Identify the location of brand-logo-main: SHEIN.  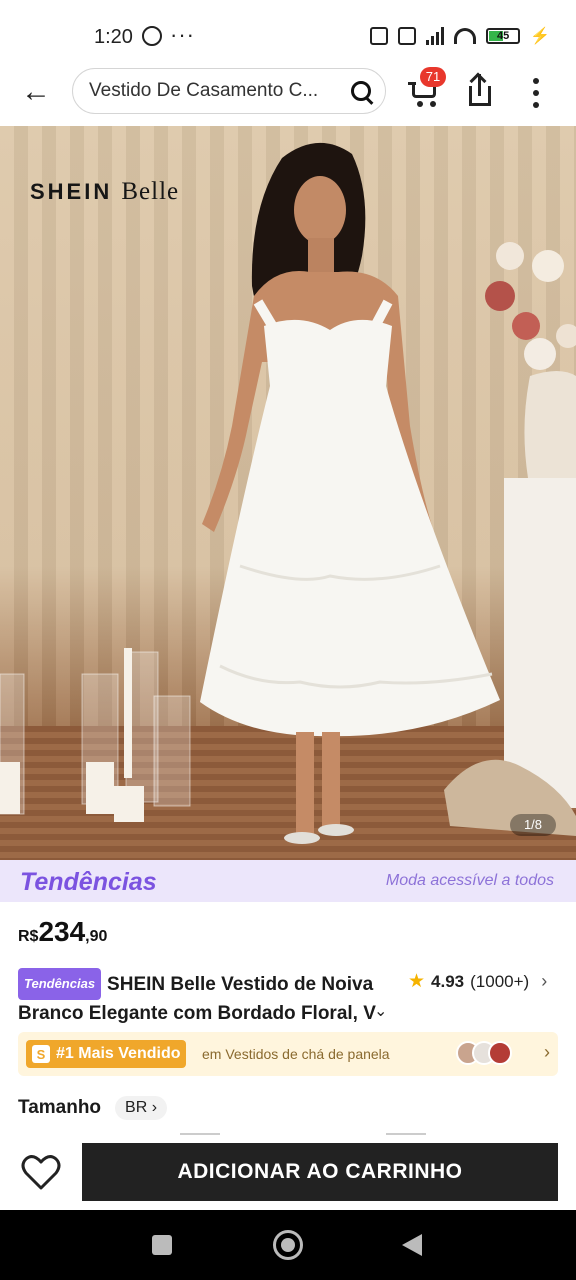
(71, 191).